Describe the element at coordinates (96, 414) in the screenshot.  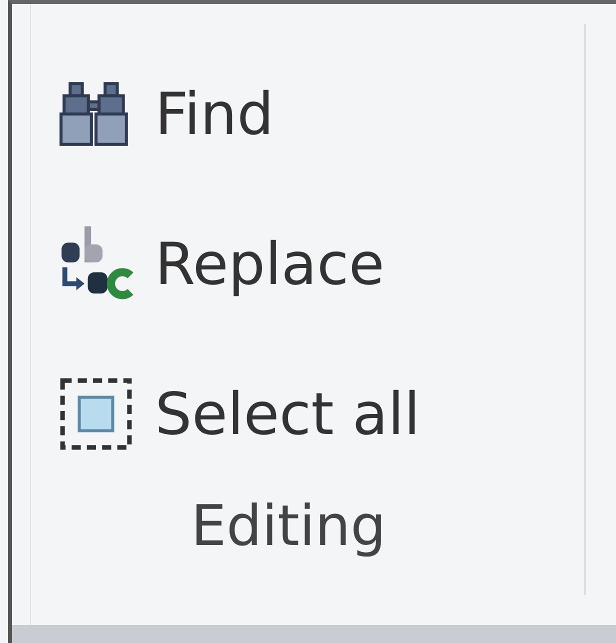
I see `select-all-icon` at that location.